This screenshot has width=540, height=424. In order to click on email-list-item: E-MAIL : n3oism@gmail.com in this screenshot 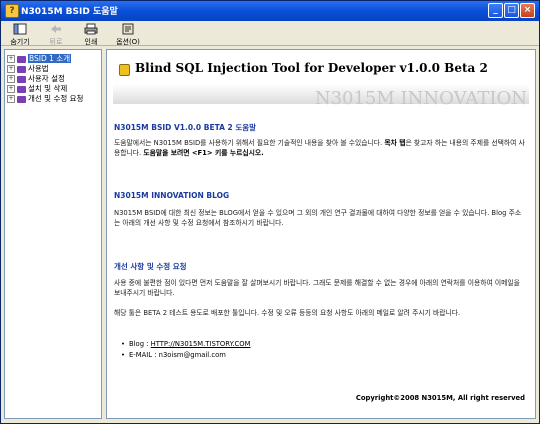, I will do `click(173, 355)`.